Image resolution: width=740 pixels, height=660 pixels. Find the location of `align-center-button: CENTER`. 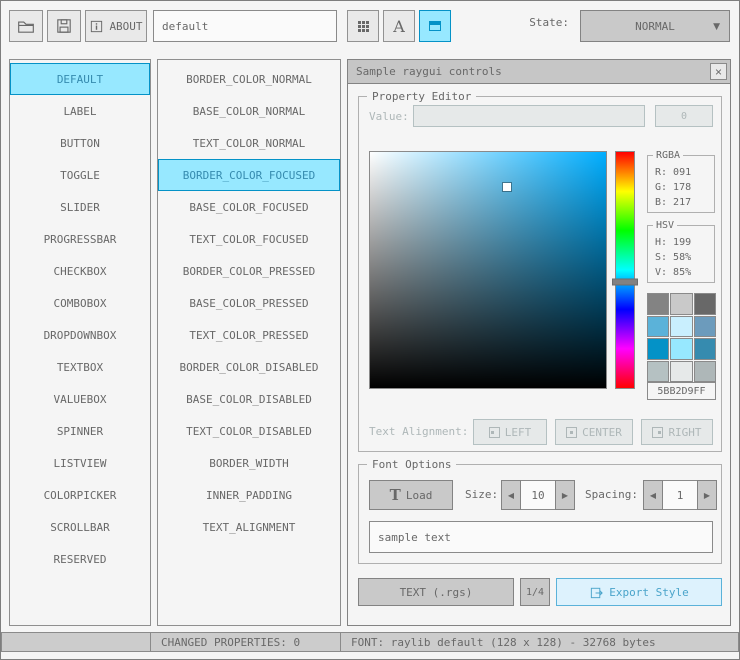

align-center-button: CENTER is located at coordinates (594, 432).